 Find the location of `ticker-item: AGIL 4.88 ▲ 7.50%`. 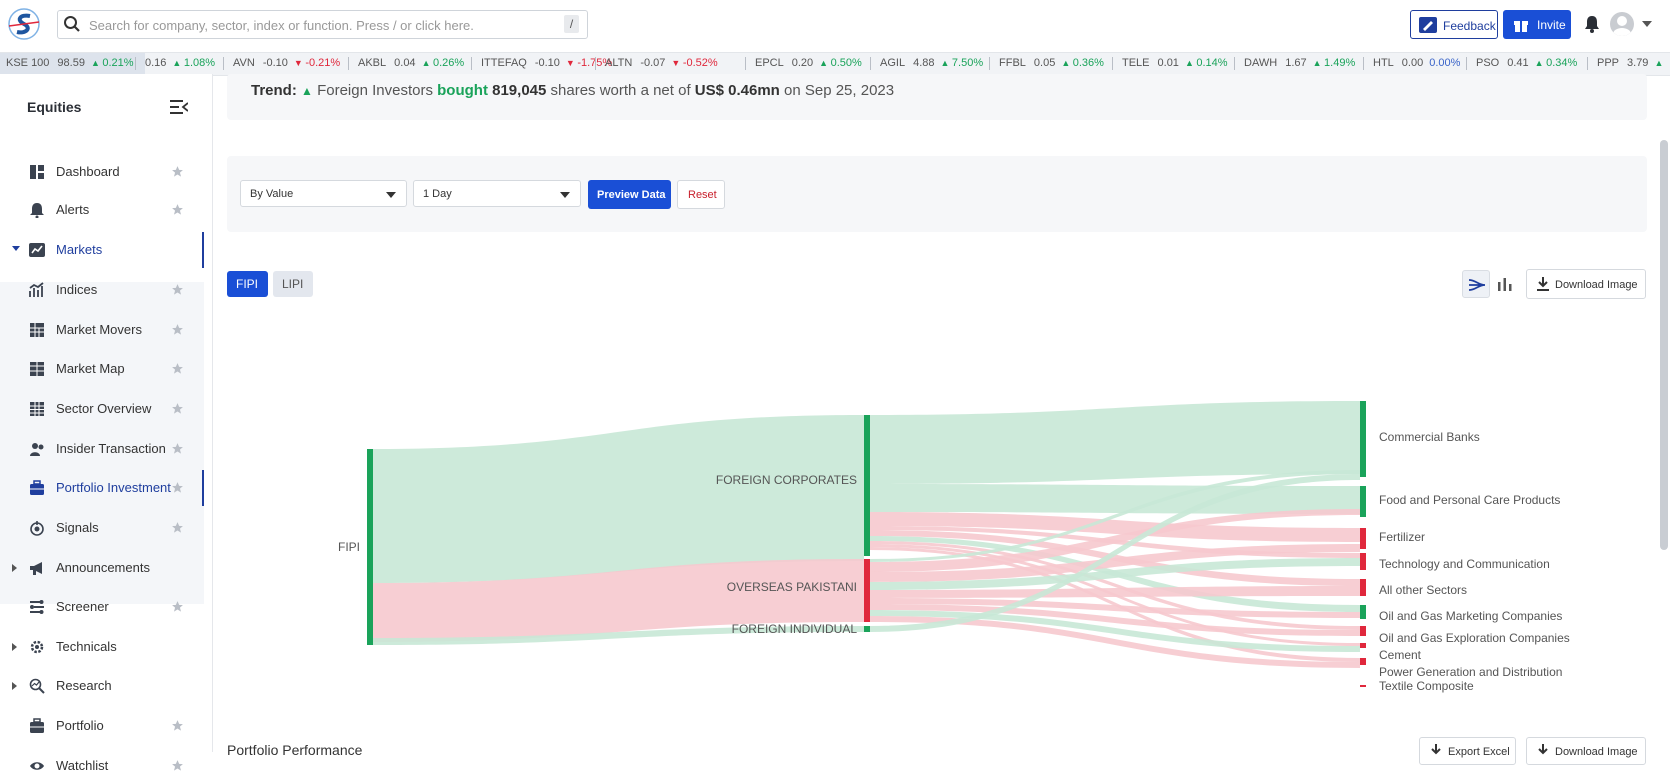

ticker-item: AGIL 4.88 ▲ 7.50% is located at coordinates (931, 63).